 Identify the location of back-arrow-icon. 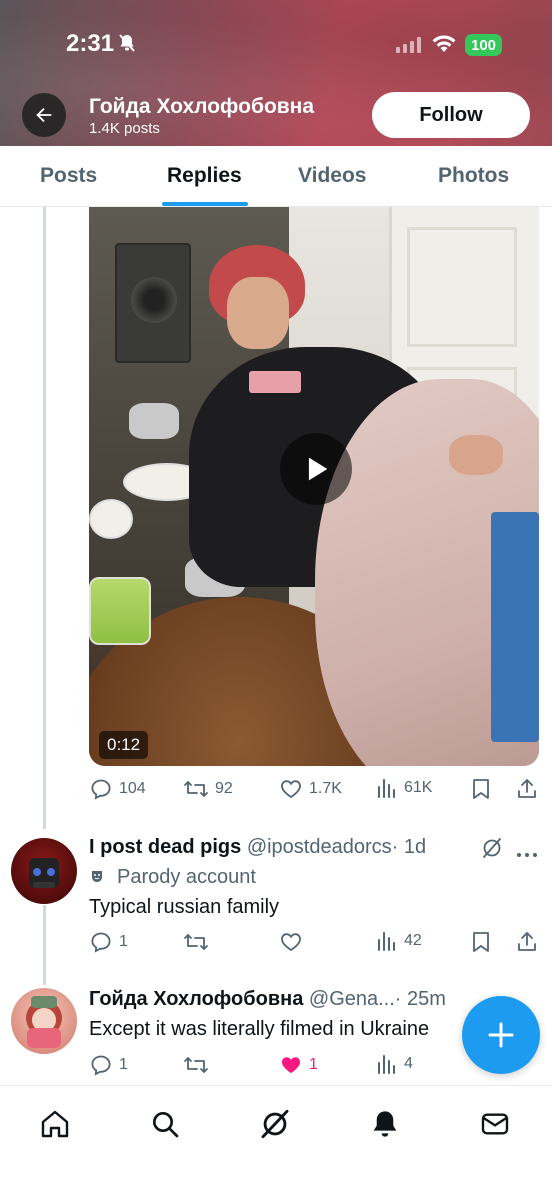
(44, 115).